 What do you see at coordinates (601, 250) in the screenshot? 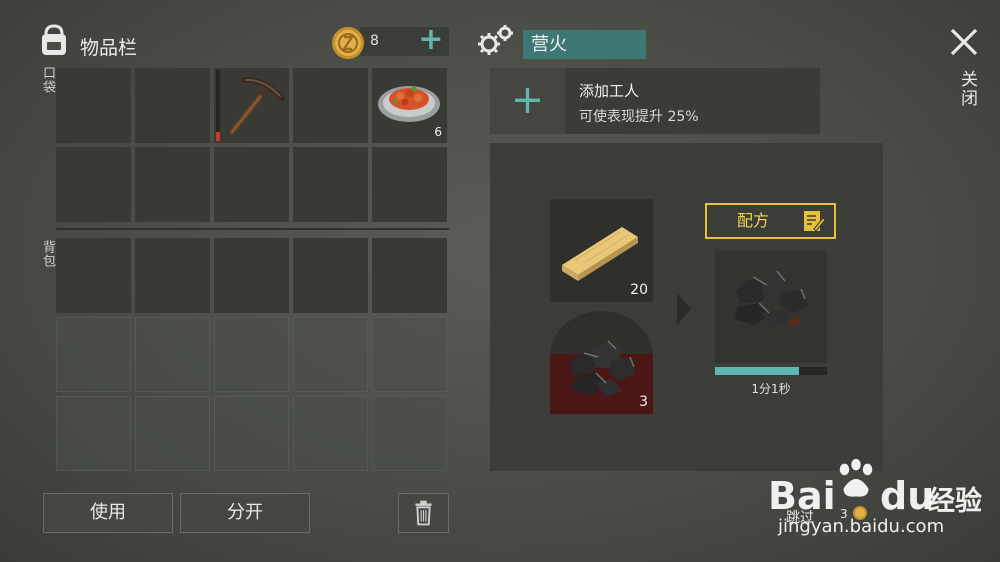
I see `input-slot-wood: 20` at bounding box center [601, 250].